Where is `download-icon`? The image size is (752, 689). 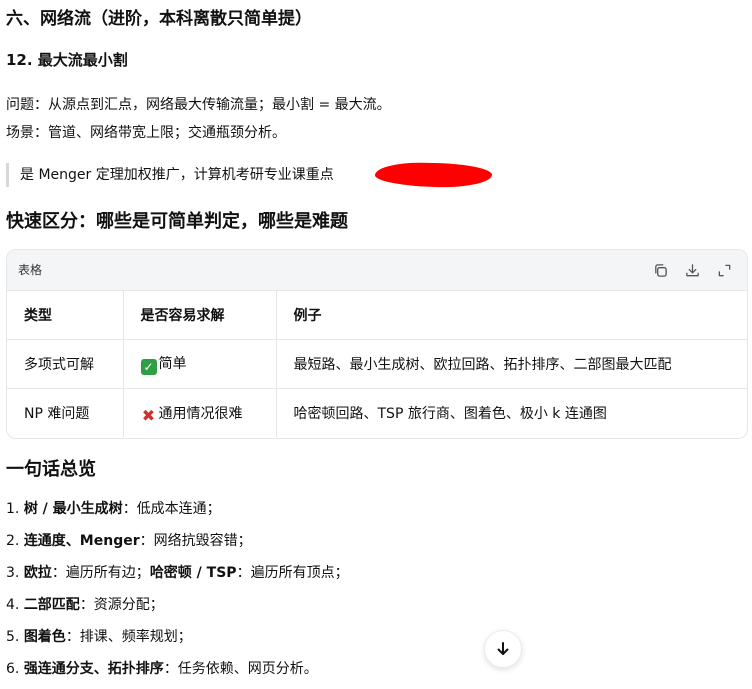 download-icon is located at coordinates (692, 270).